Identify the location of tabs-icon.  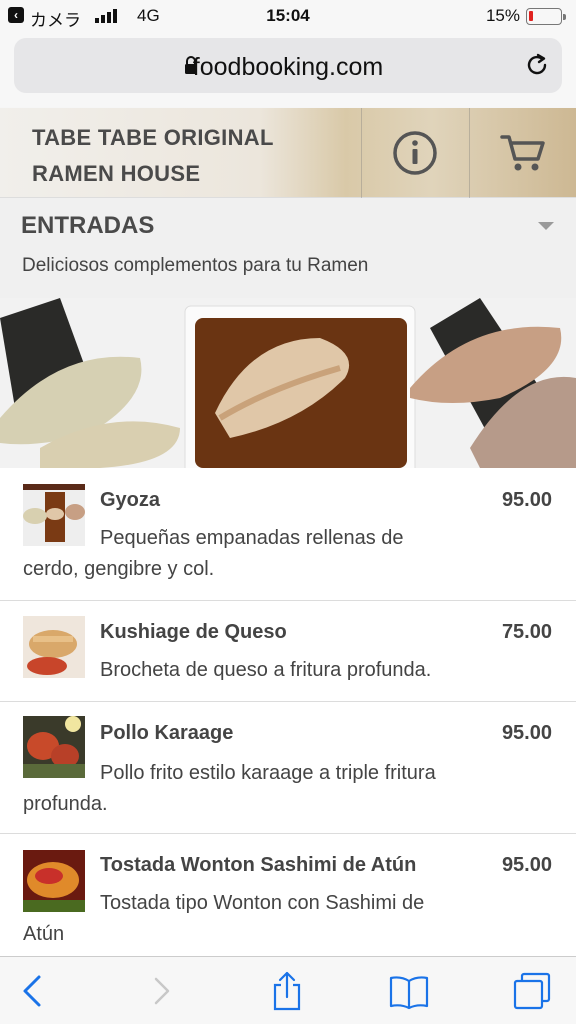
(532, 991).